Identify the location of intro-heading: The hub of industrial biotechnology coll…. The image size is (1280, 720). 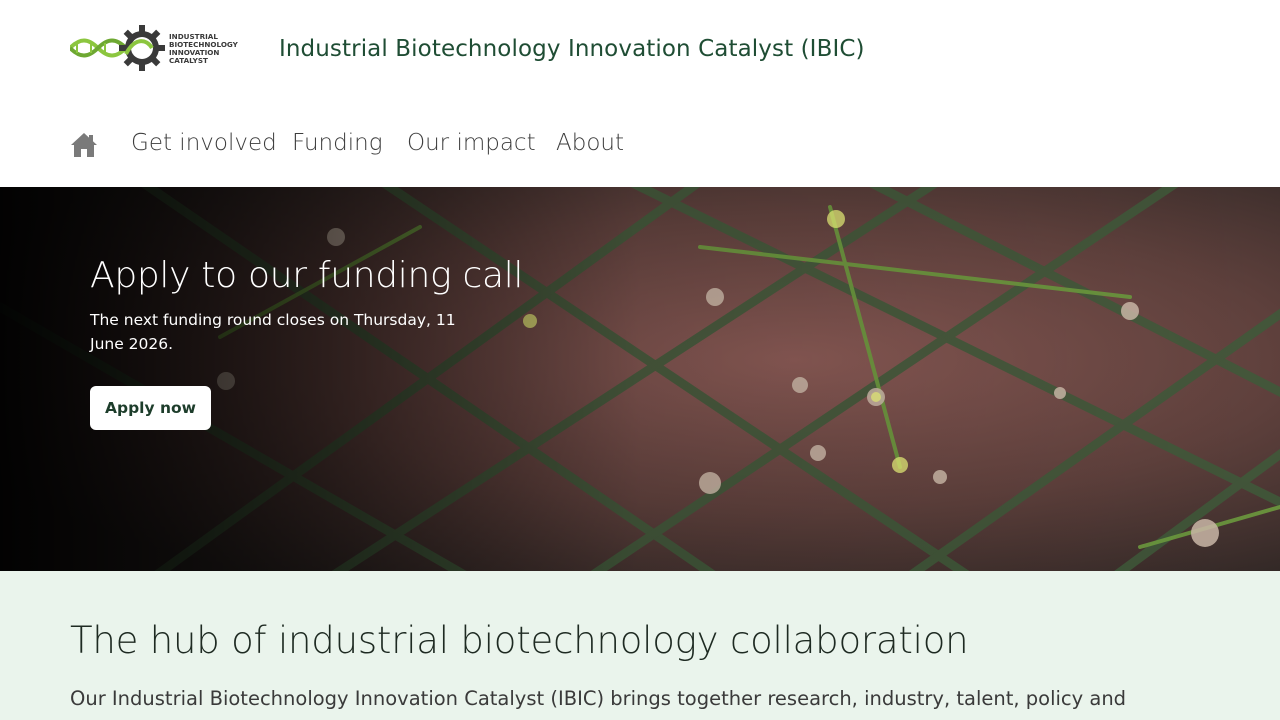
(519, 640).